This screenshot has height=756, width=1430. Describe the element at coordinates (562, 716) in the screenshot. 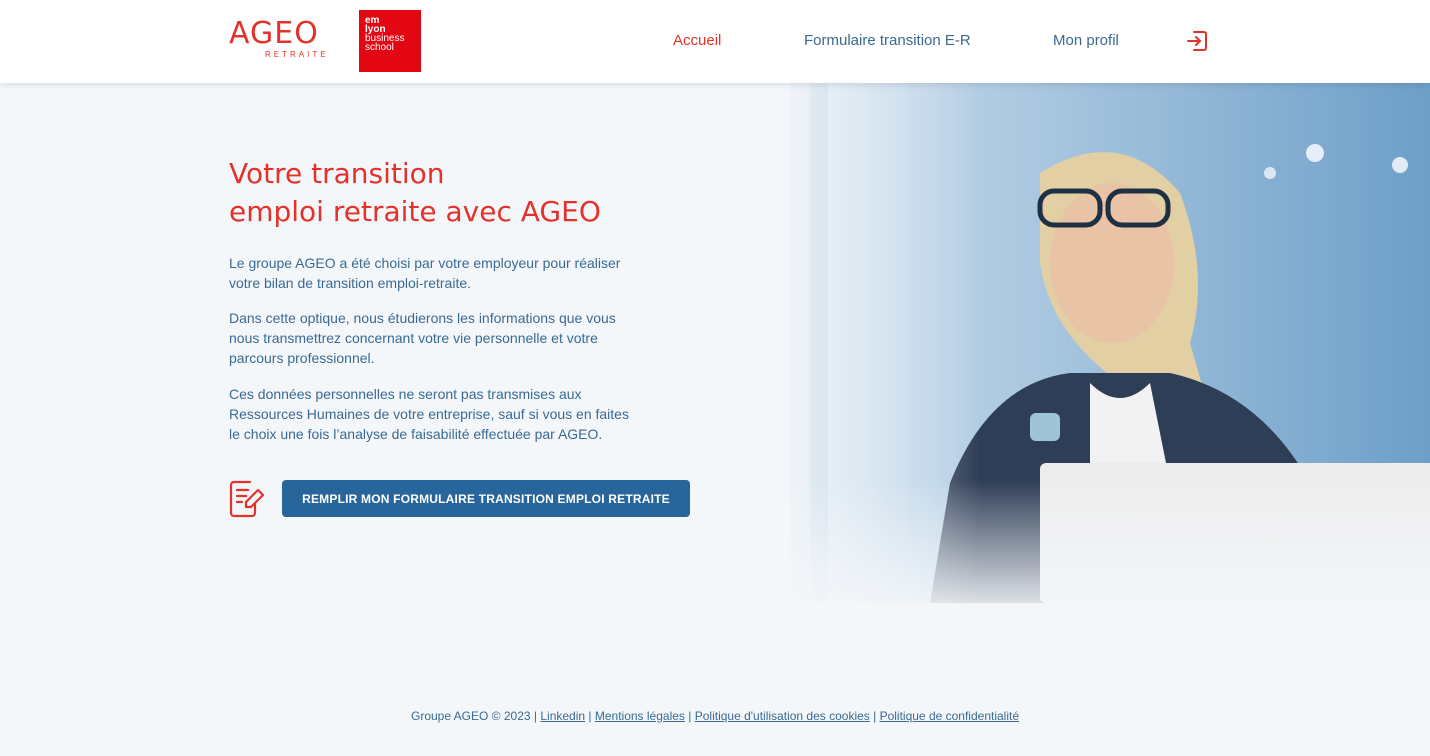

I see `footer-link-linkedin: Linkedin` at that location.